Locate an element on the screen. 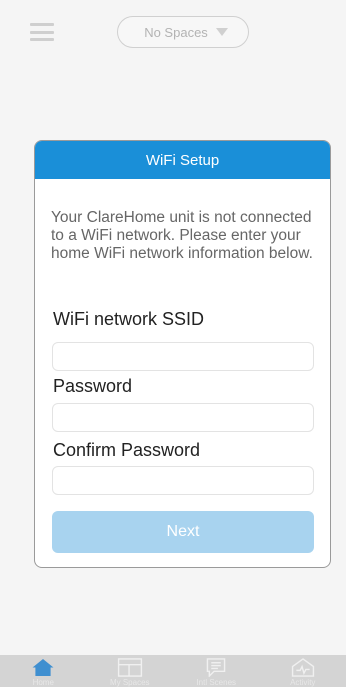  password-field is located at coordinates (183, 417).